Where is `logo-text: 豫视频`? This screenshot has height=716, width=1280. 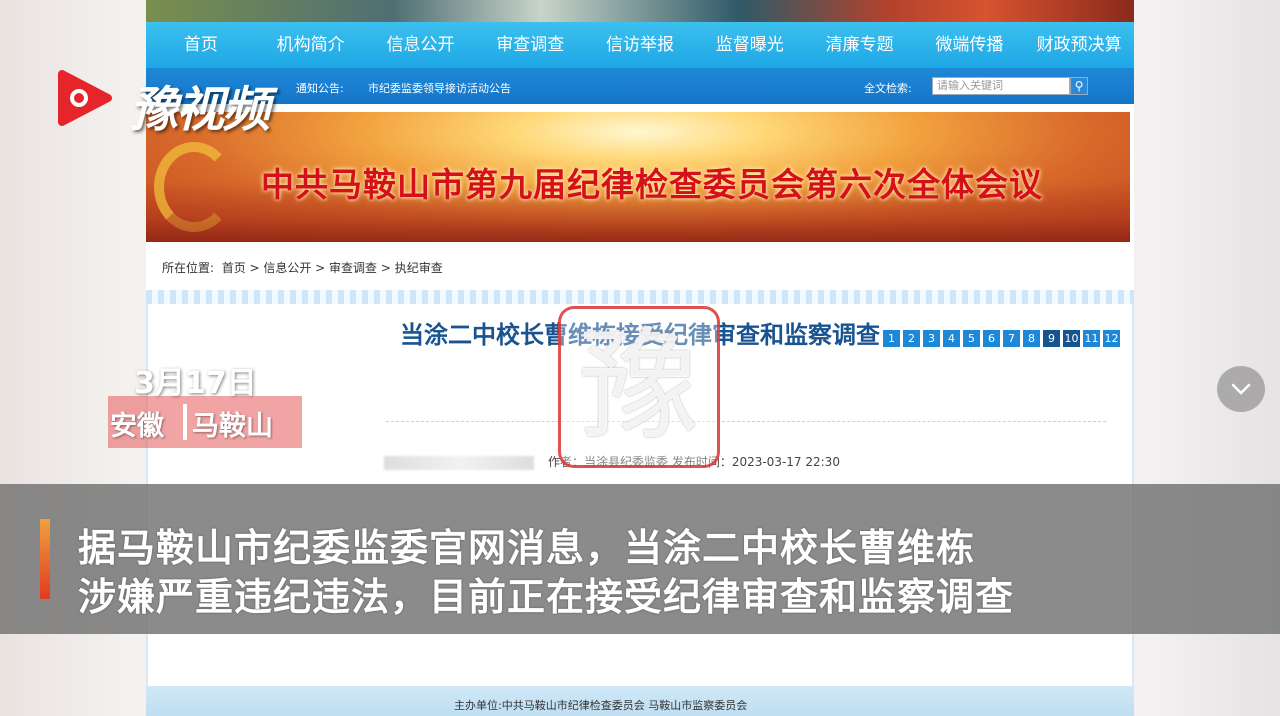 logo-text: 豫视频 is located at coordinates (200, 110).